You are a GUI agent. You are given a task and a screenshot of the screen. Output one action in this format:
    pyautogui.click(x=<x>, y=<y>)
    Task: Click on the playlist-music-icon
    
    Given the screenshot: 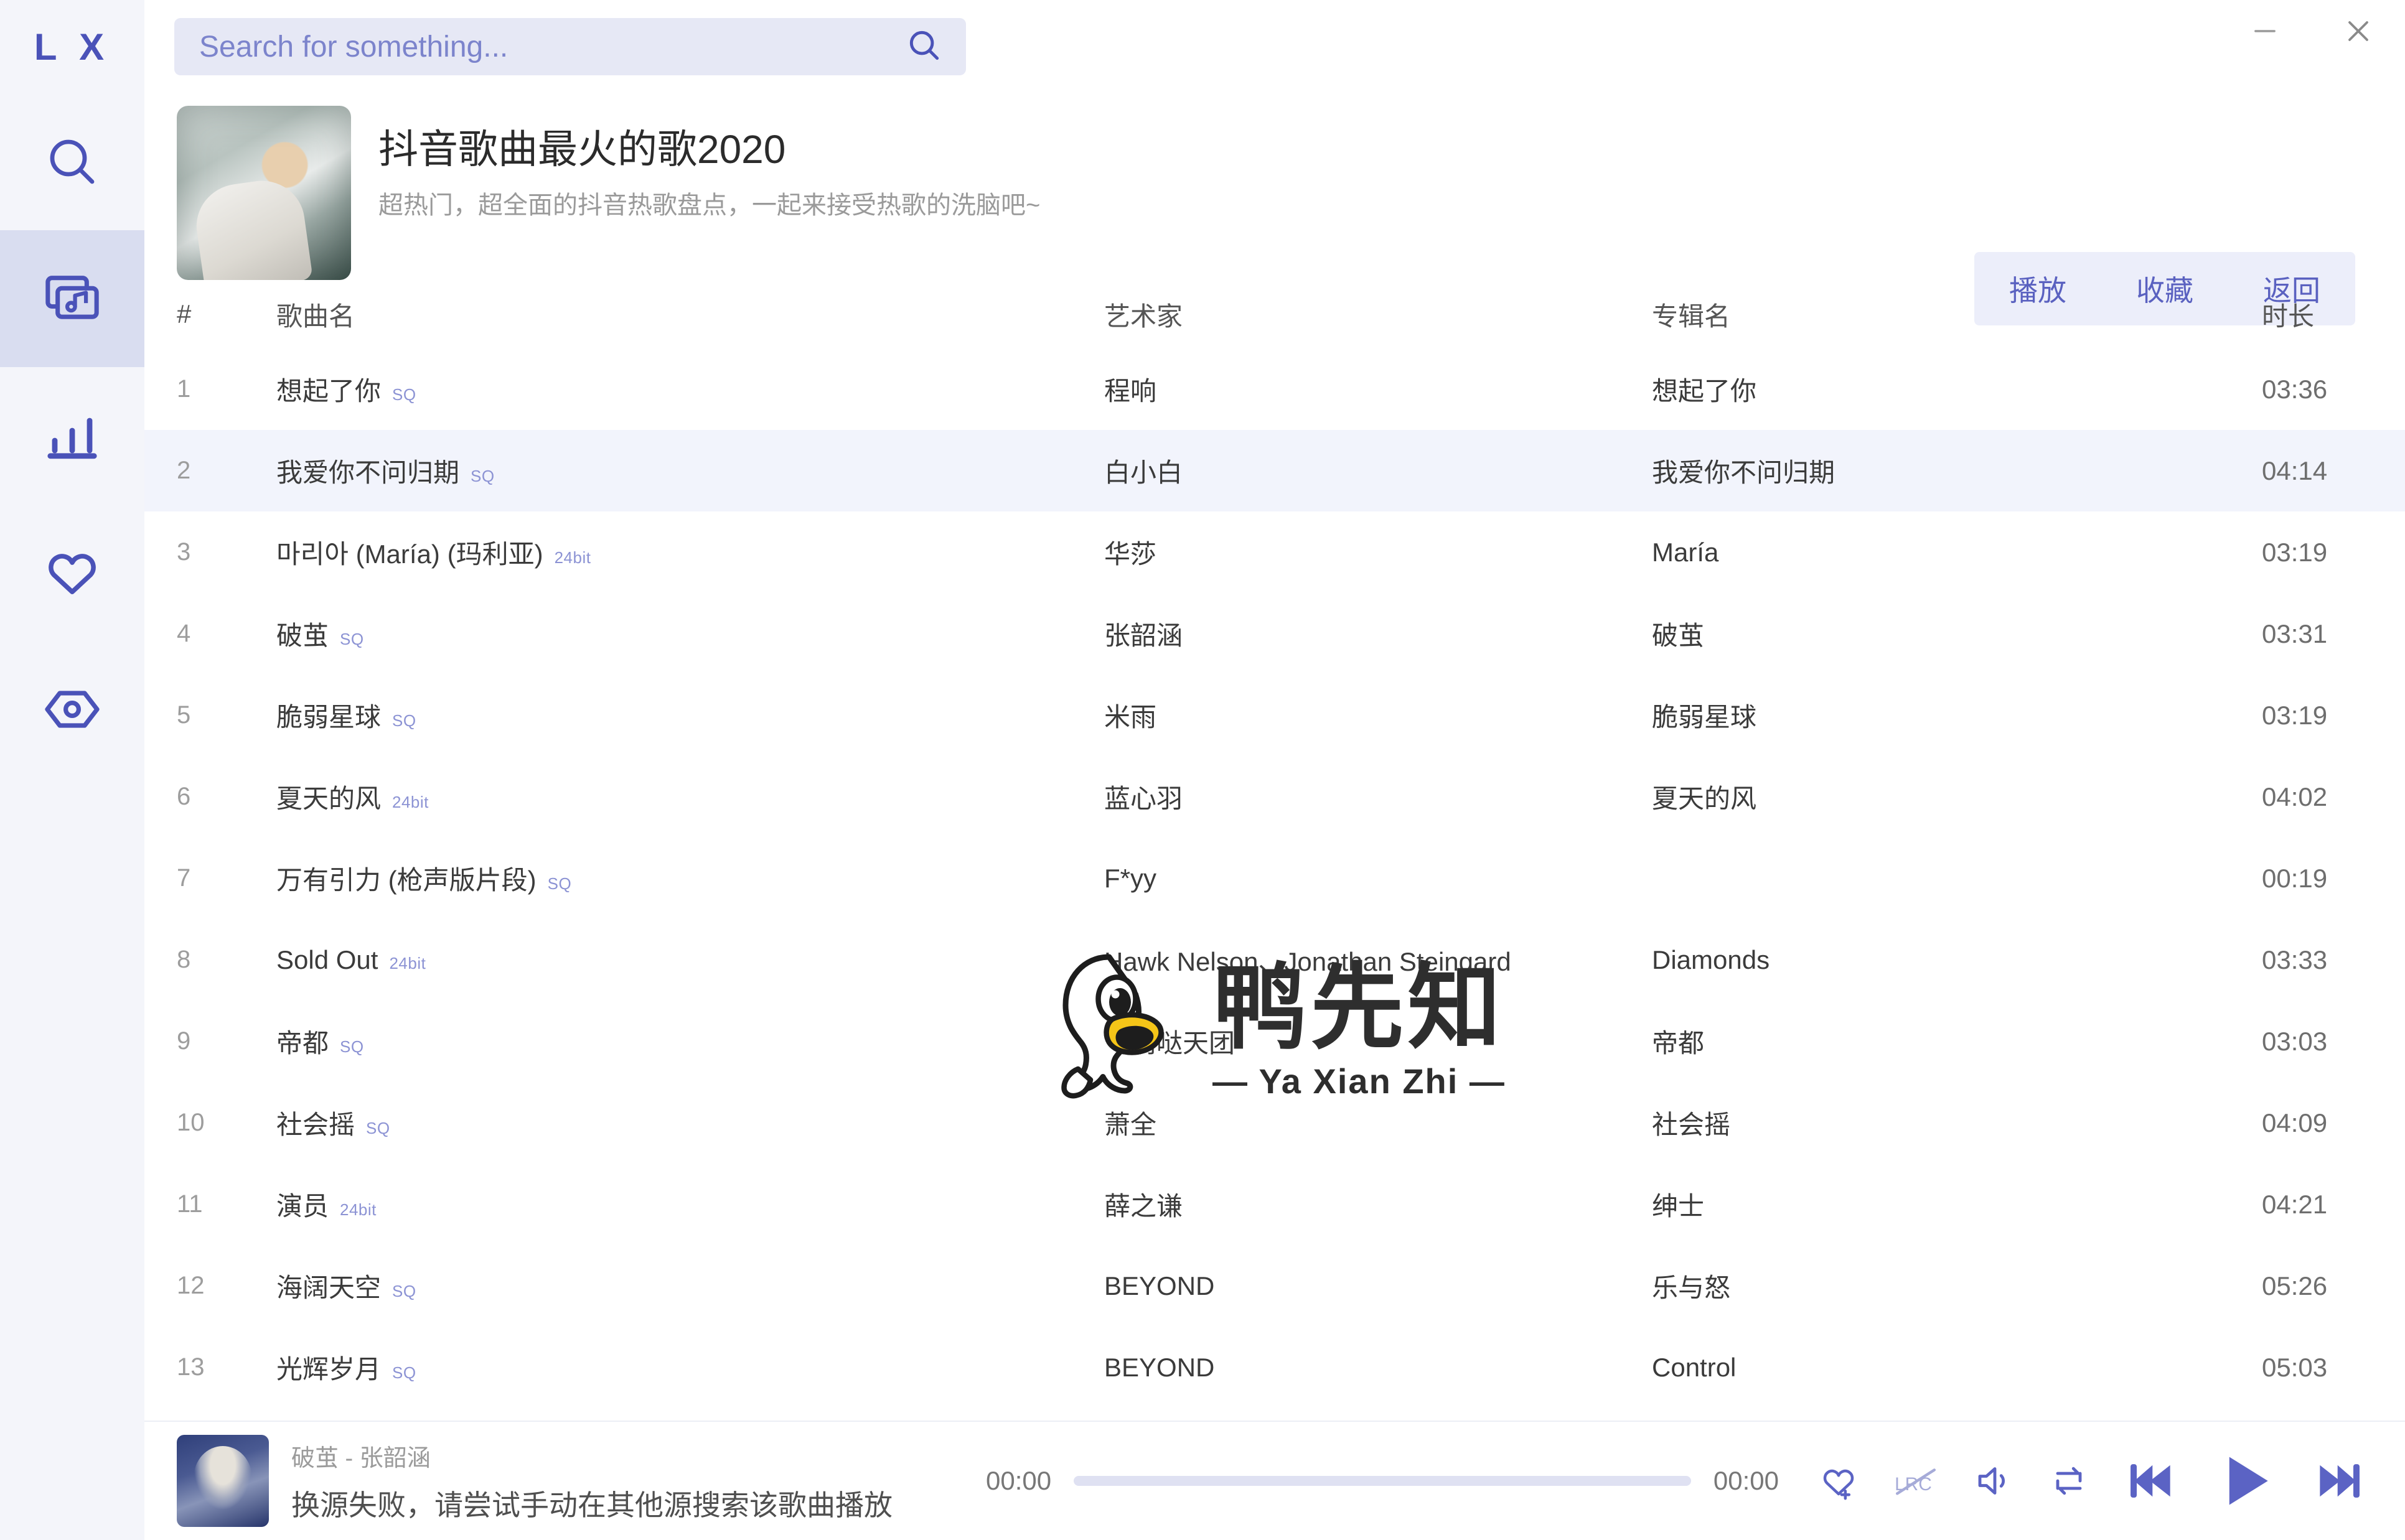 What is the action you would take?
    pyautogui.click(x=72, y=299)
    